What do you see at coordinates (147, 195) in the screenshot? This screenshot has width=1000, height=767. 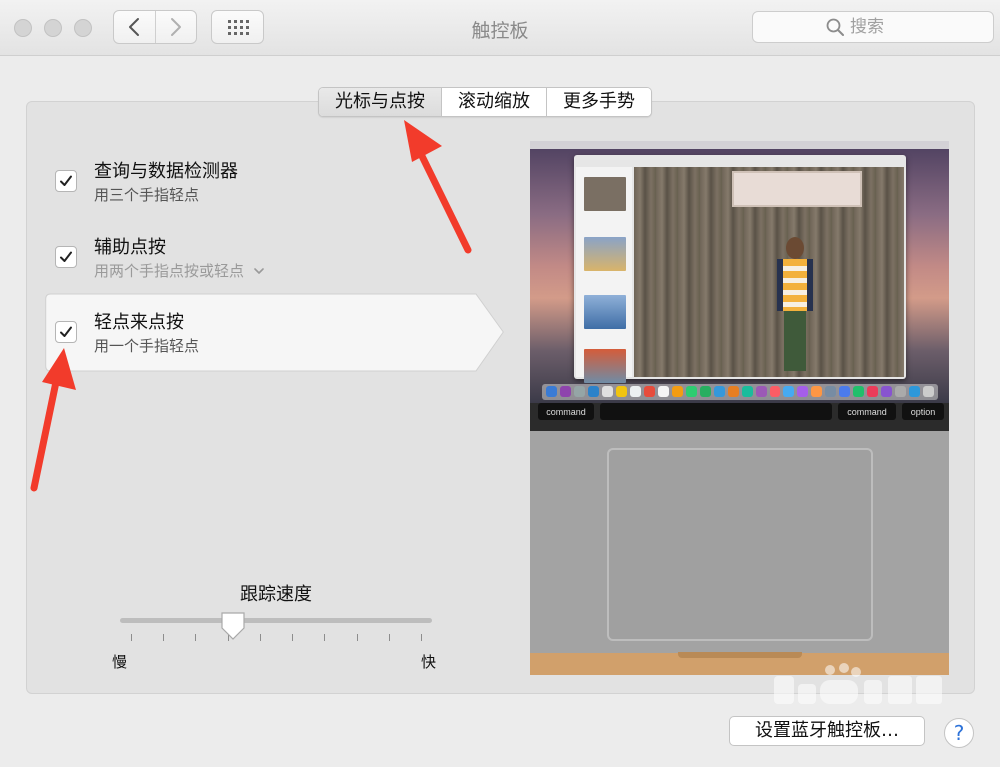 I see `option-subtitle: 用三个手指轻点` at bounding box center [147, 195].